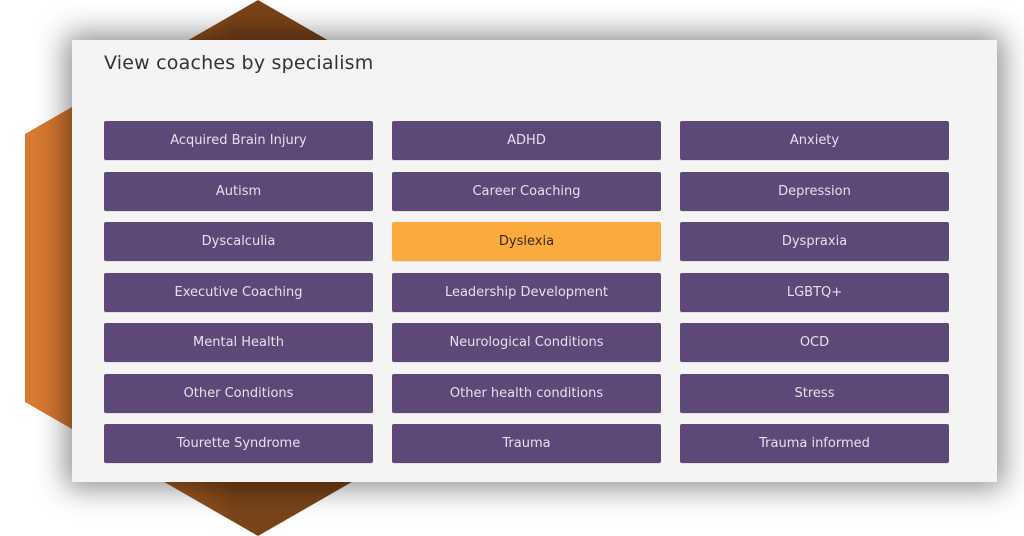 The image size is (1024, 536). What do you see at coordinates (814, 292) in the screenshot?
I see `specialism-button-lgbtq: LGBTQ+` at bounding box center [814, 292].